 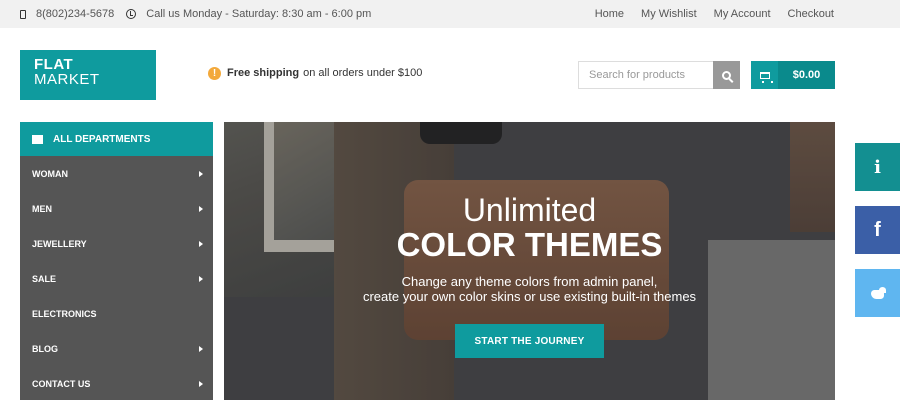 What do you see at coordinates (50, 173) in the screenshot?
I see `sidebar-item-label: WOMAN` at bounding box center [50, 173].